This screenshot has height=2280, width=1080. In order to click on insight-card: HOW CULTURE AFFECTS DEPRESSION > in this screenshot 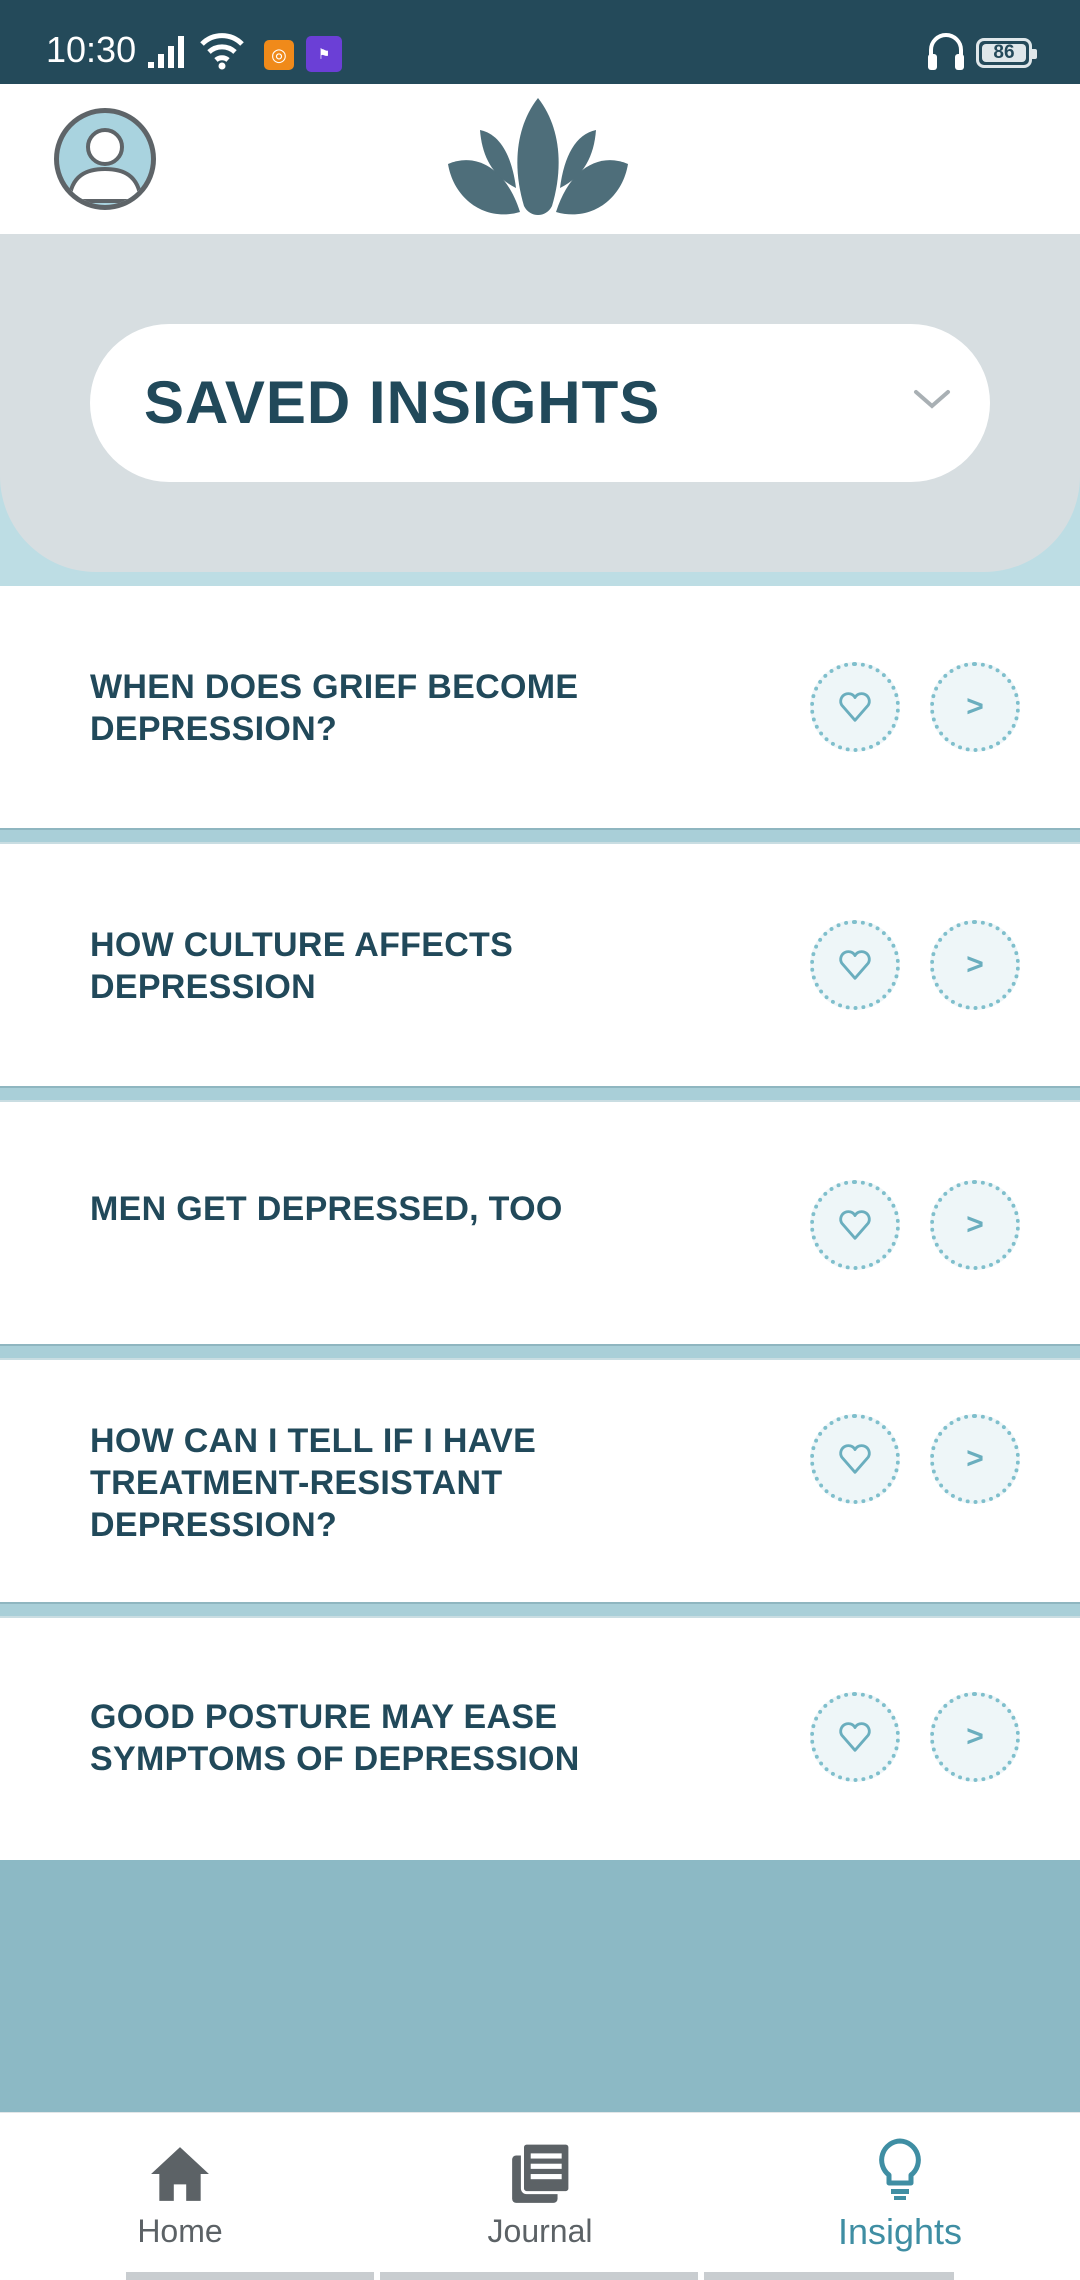, I will do `click(540, 965)`.